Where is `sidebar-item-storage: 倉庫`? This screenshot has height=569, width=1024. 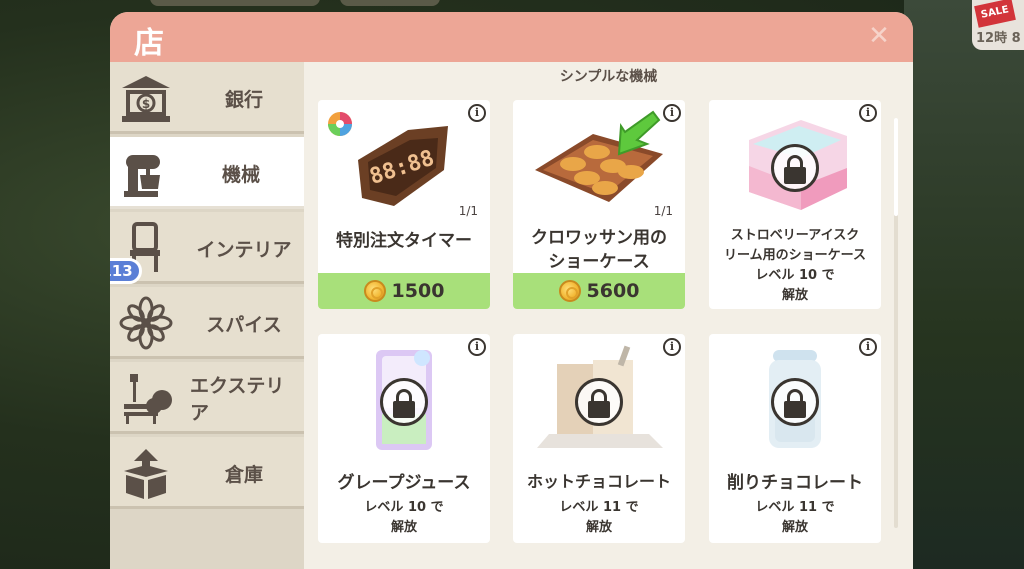 sidebar-item-storage: 倉庫 is located at coordinates (207, 473).